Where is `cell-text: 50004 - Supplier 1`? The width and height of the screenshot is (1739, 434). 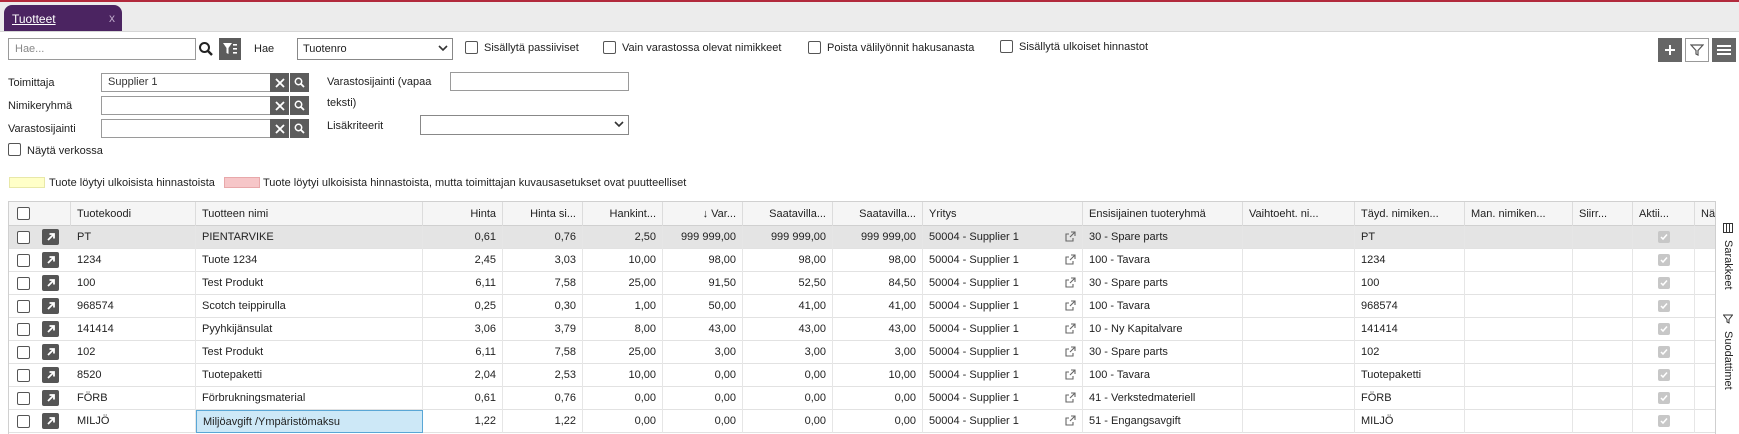
cell-text: 50004 - Supplier 1 is located at coordinates (974, 375).